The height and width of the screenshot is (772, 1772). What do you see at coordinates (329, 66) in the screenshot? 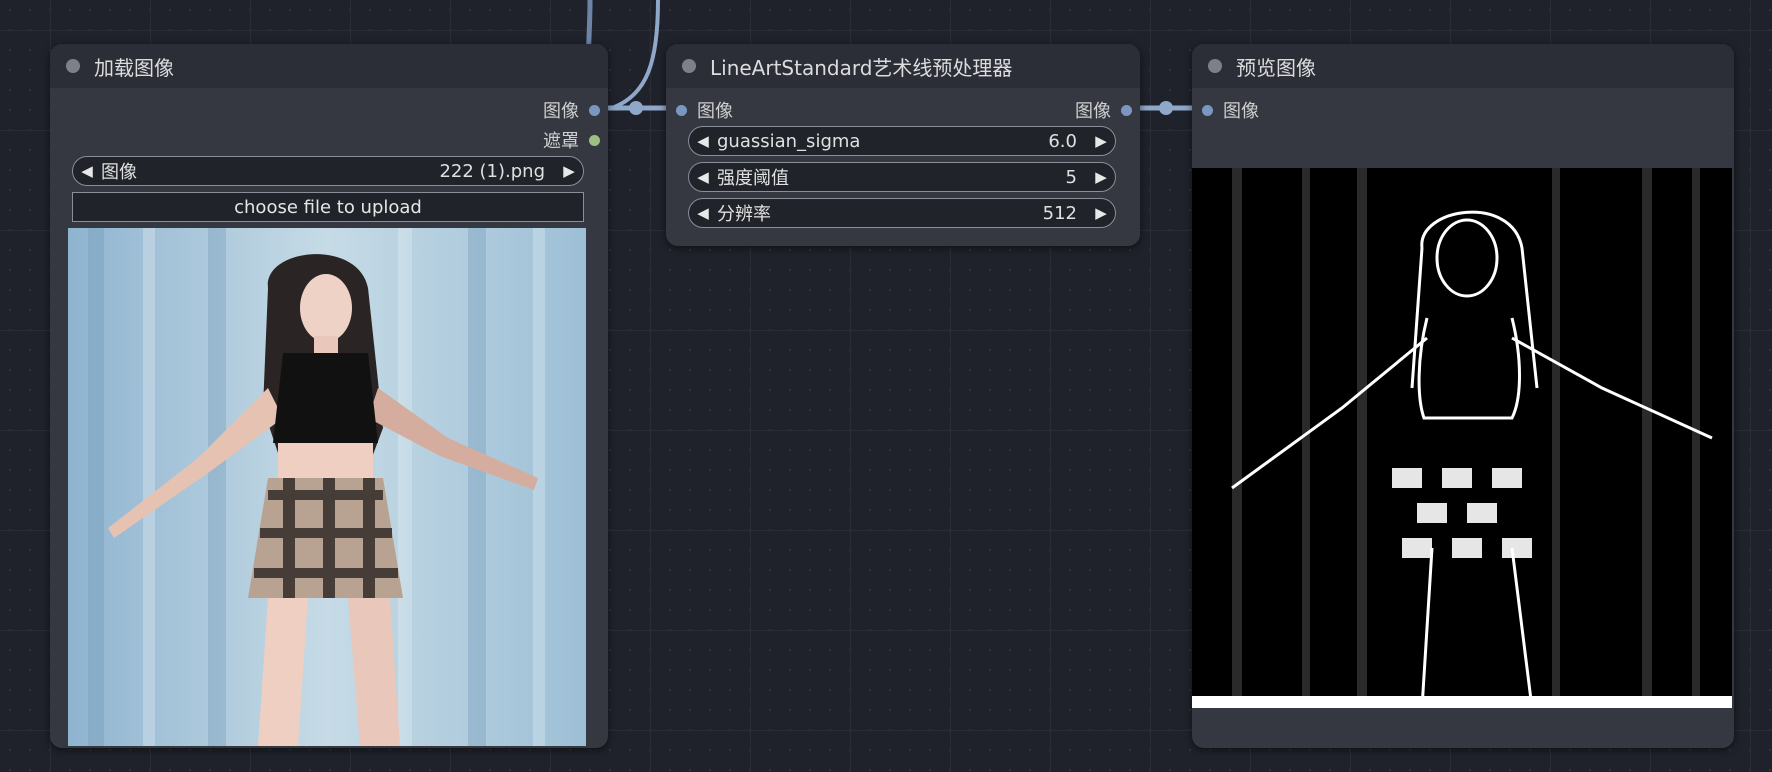
I see `load-image-header: 加载图像` at bounding box center [329, 66].